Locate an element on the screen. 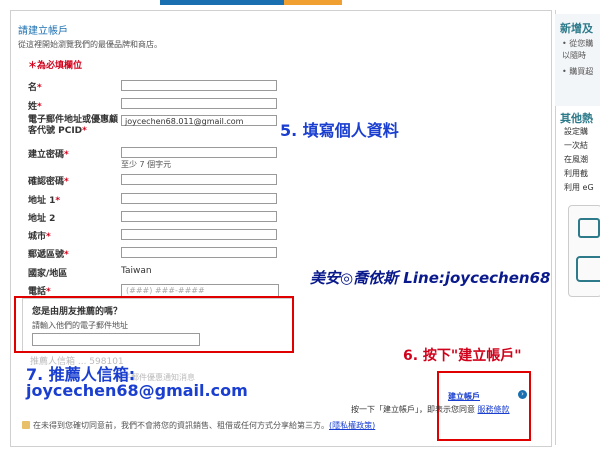 The height and width of the screenshot is (450, 600). tab-indicator-active is located at coordinates (222, 2).